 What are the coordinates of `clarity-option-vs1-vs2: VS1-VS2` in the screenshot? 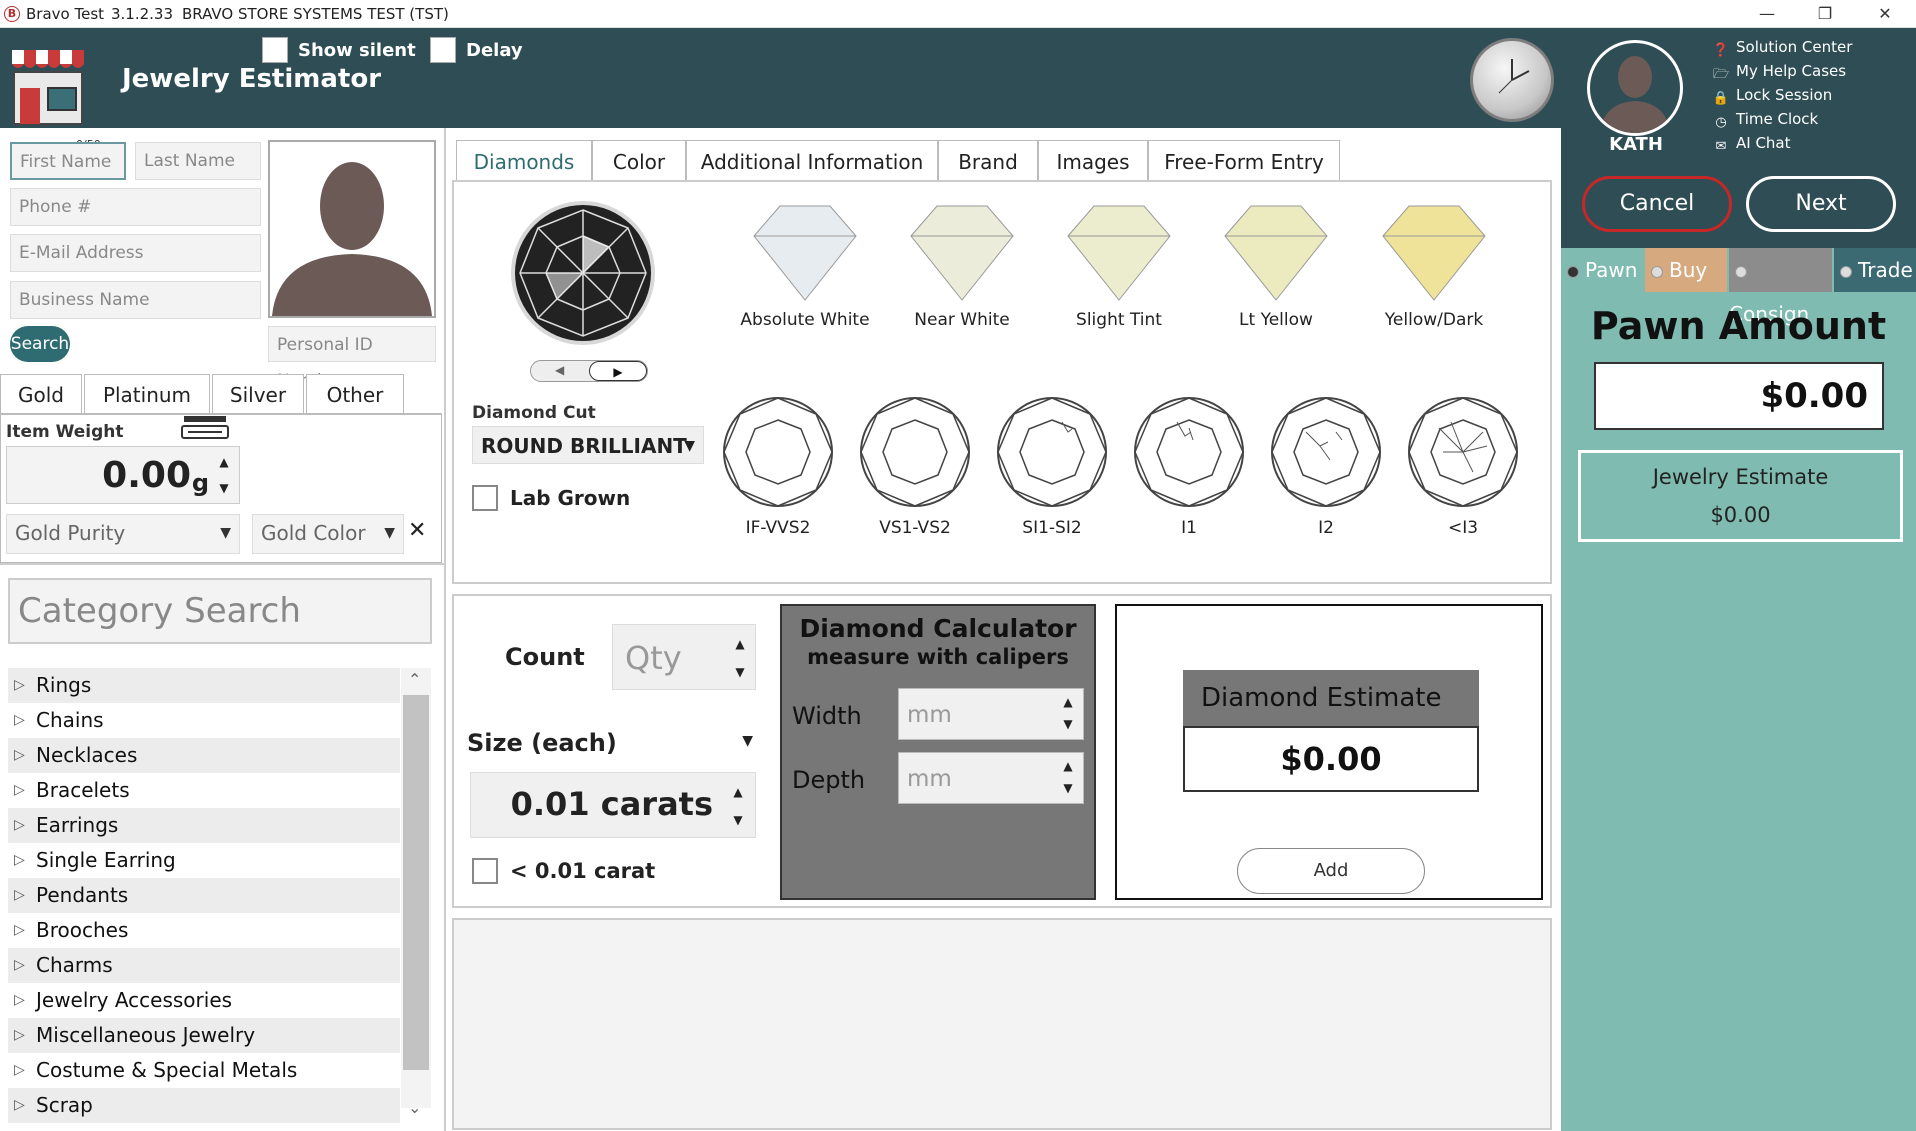 It's located at (915, 465).